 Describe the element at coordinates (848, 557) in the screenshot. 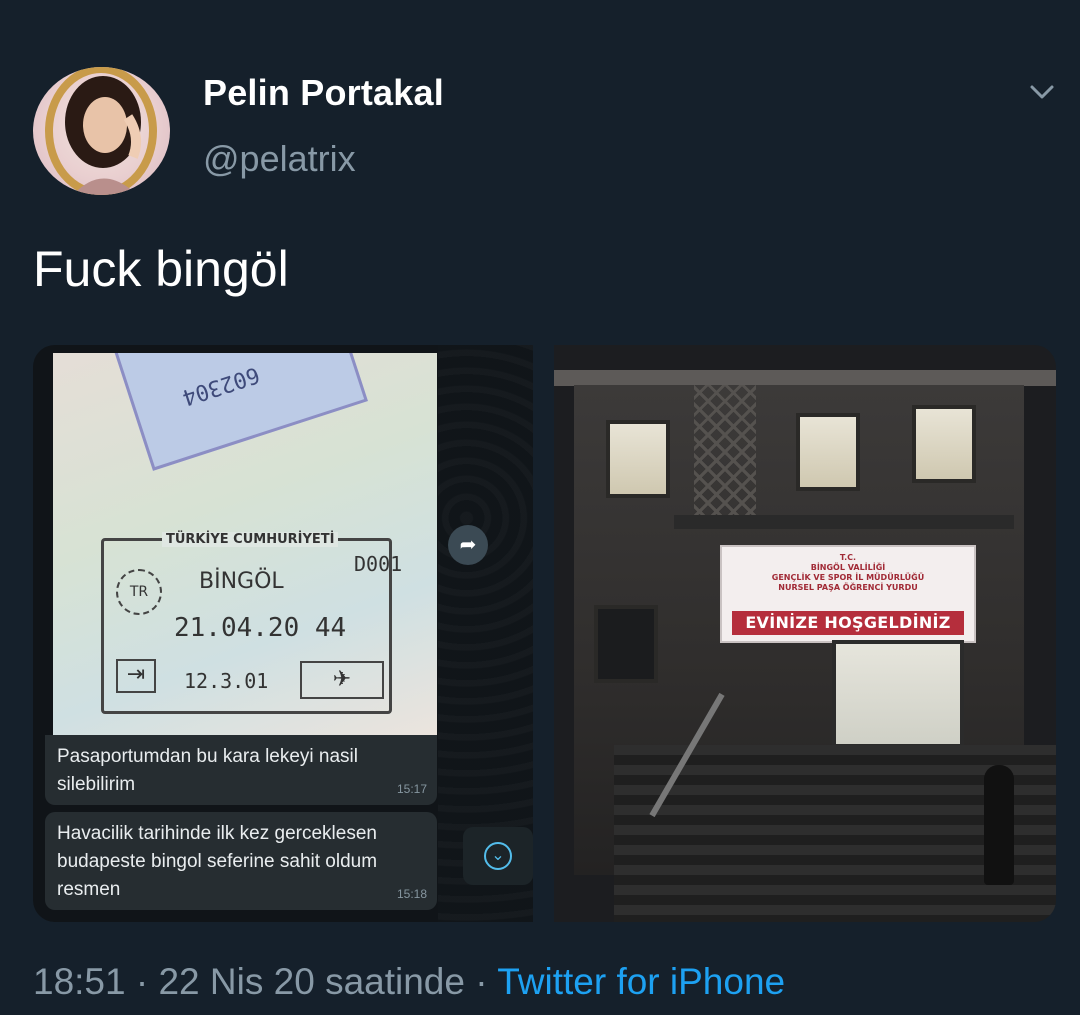

I see `banner-line: T.C.` at that location.